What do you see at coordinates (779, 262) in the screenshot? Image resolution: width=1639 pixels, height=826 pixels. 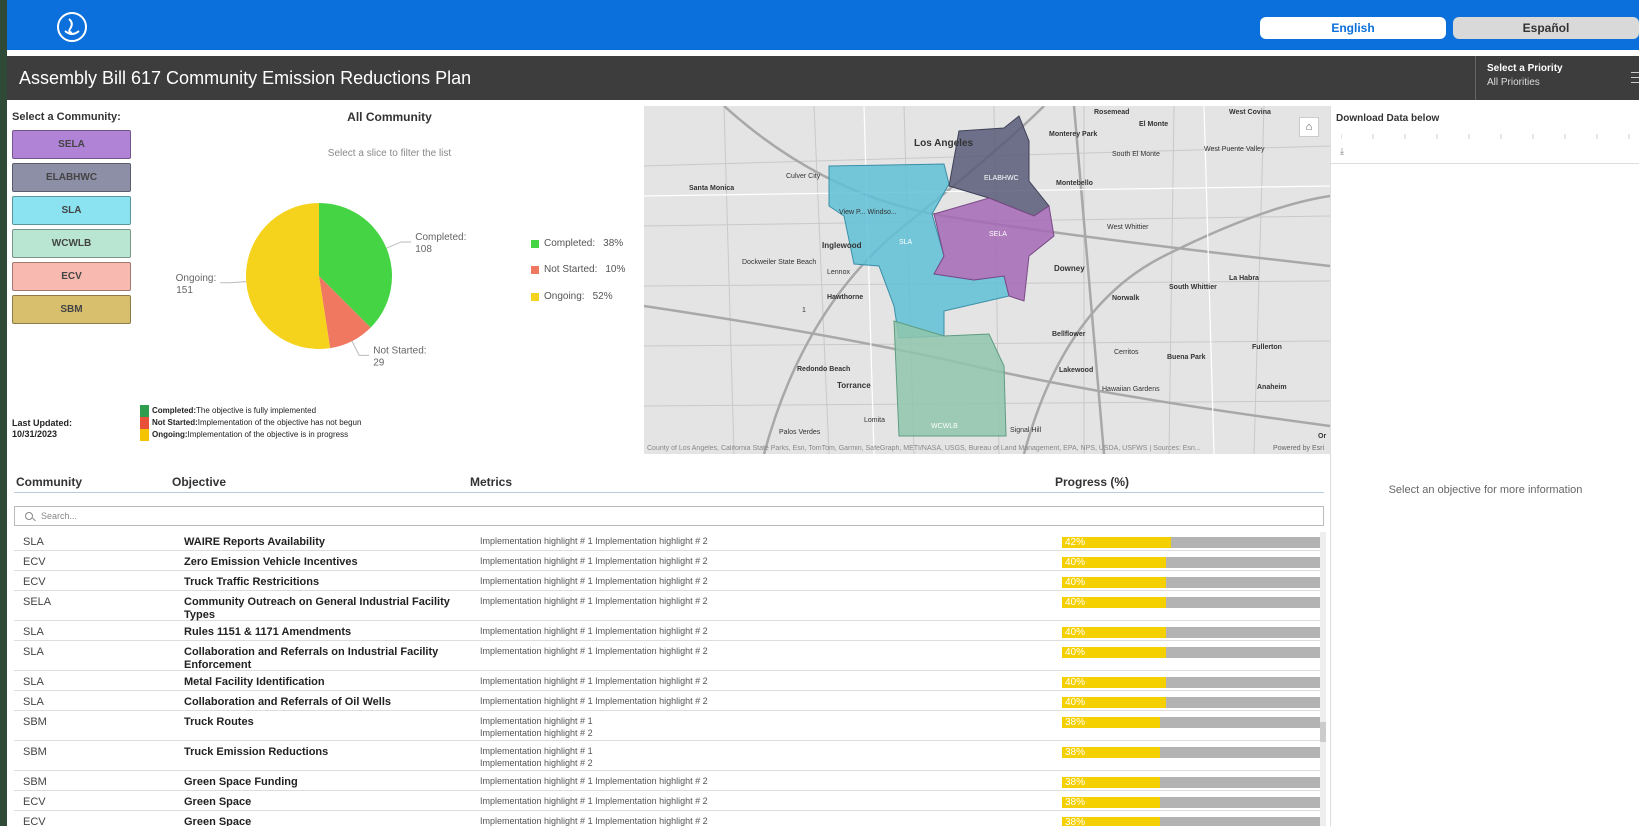 I see `map-label: Dockweiler State Beach` at bounding box center [779, 262].